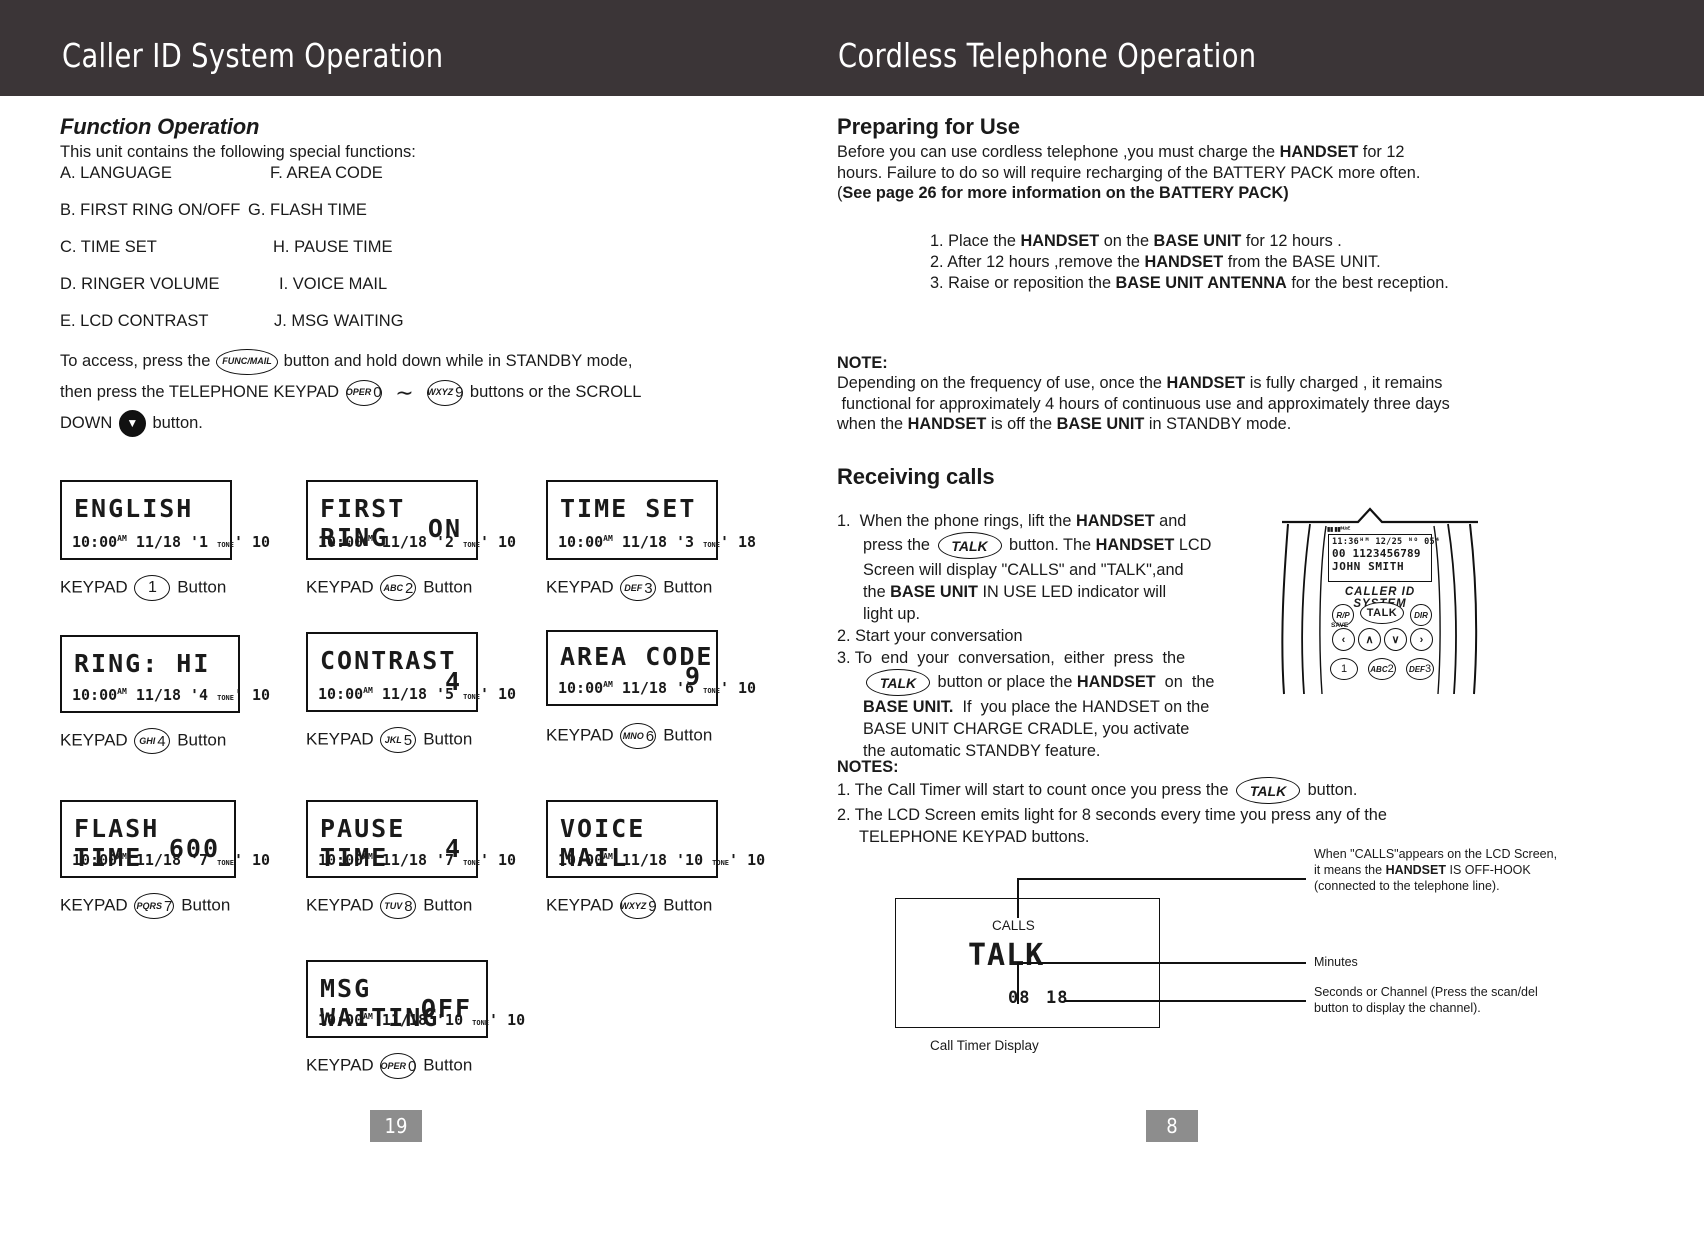  I want to click on page-number-right: 8, so click(1172, 1126).